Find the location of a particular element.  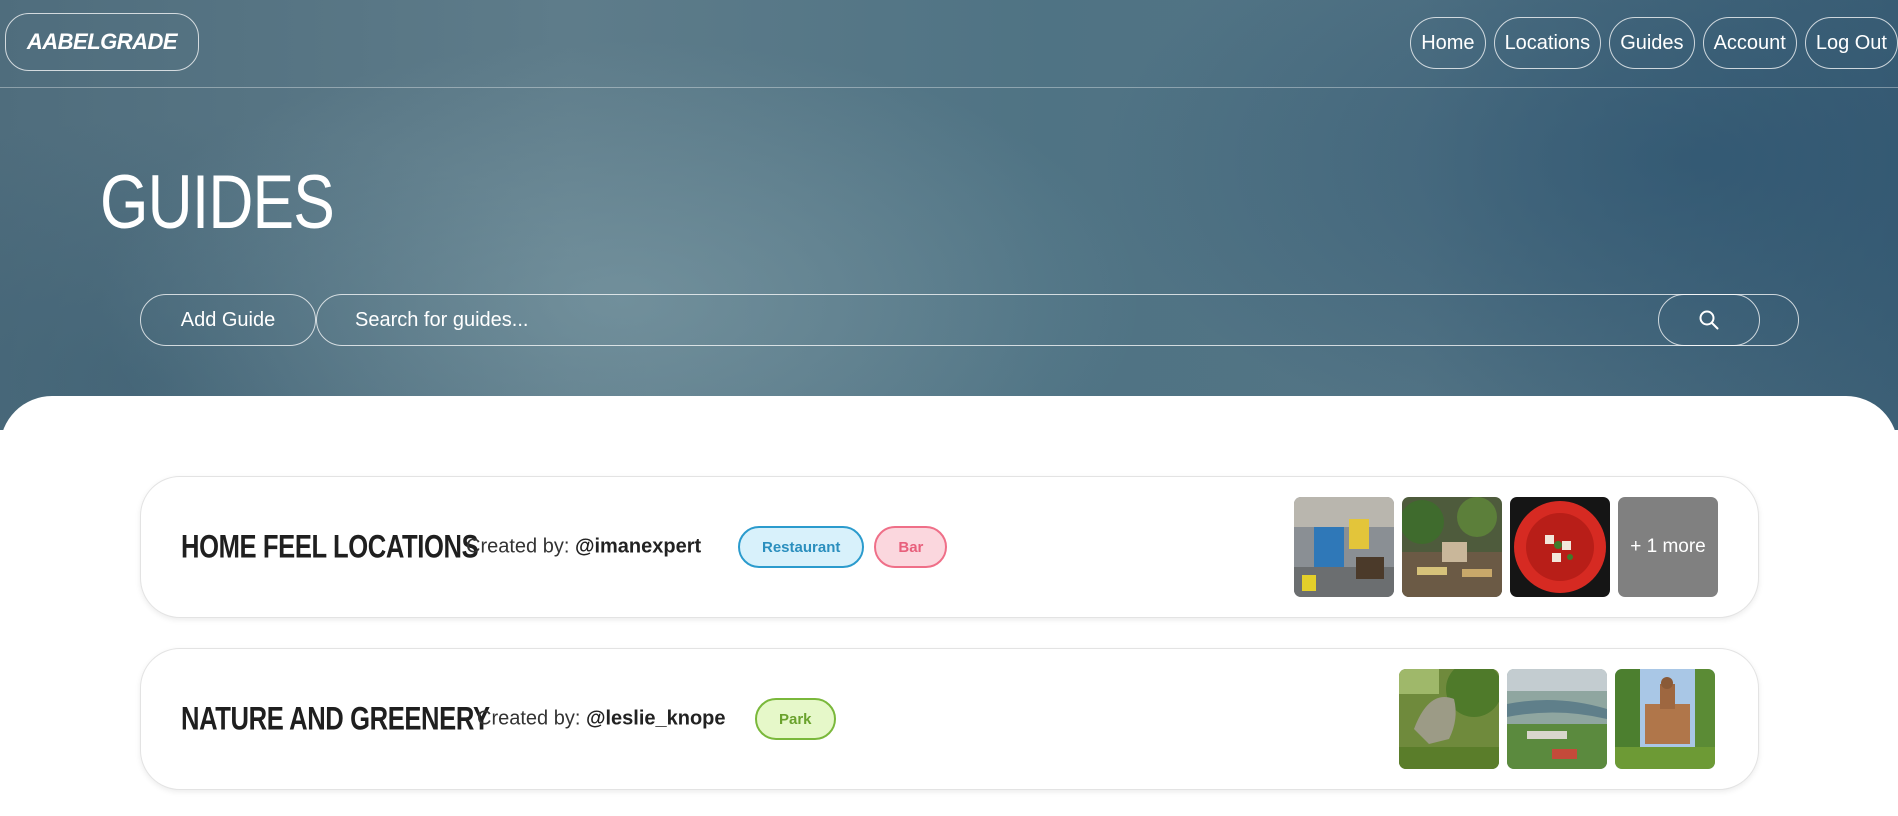

guide-creator: Created by: @imanexpert is located at coordinates (583, 547).